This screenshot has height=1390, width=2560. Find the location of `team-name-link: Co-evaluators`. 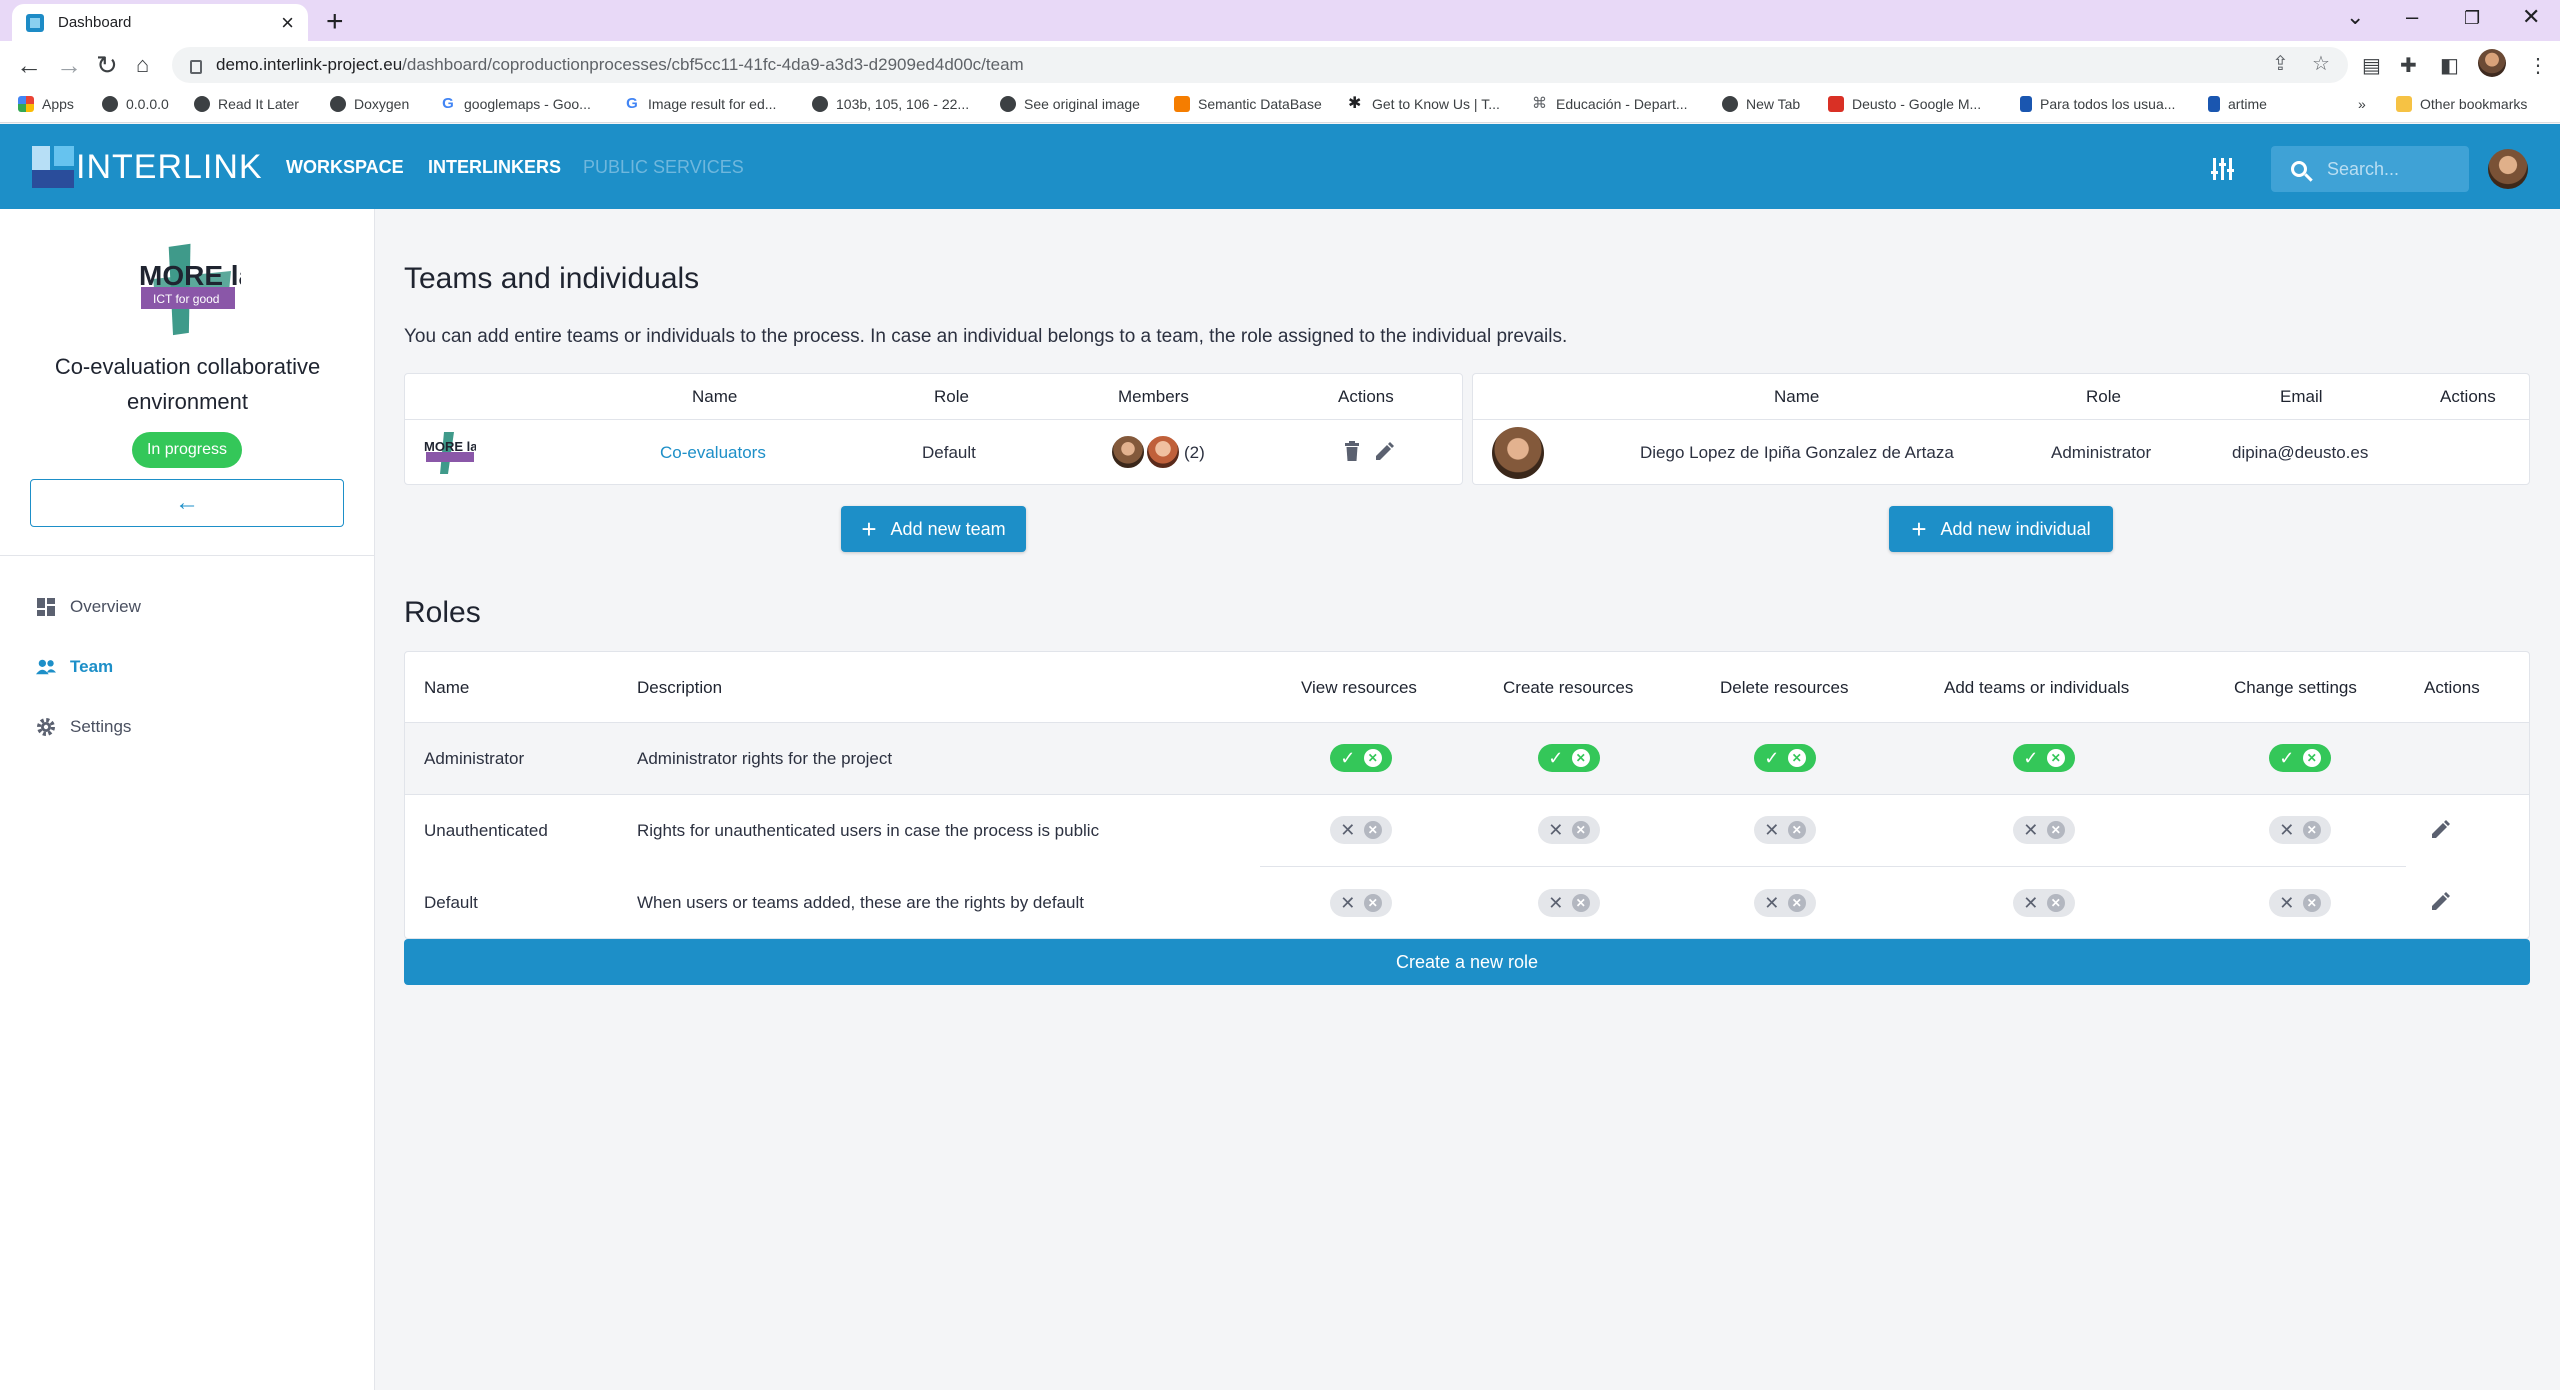

team-name-link: Co-evaluators is located at coordinates (713, 453).